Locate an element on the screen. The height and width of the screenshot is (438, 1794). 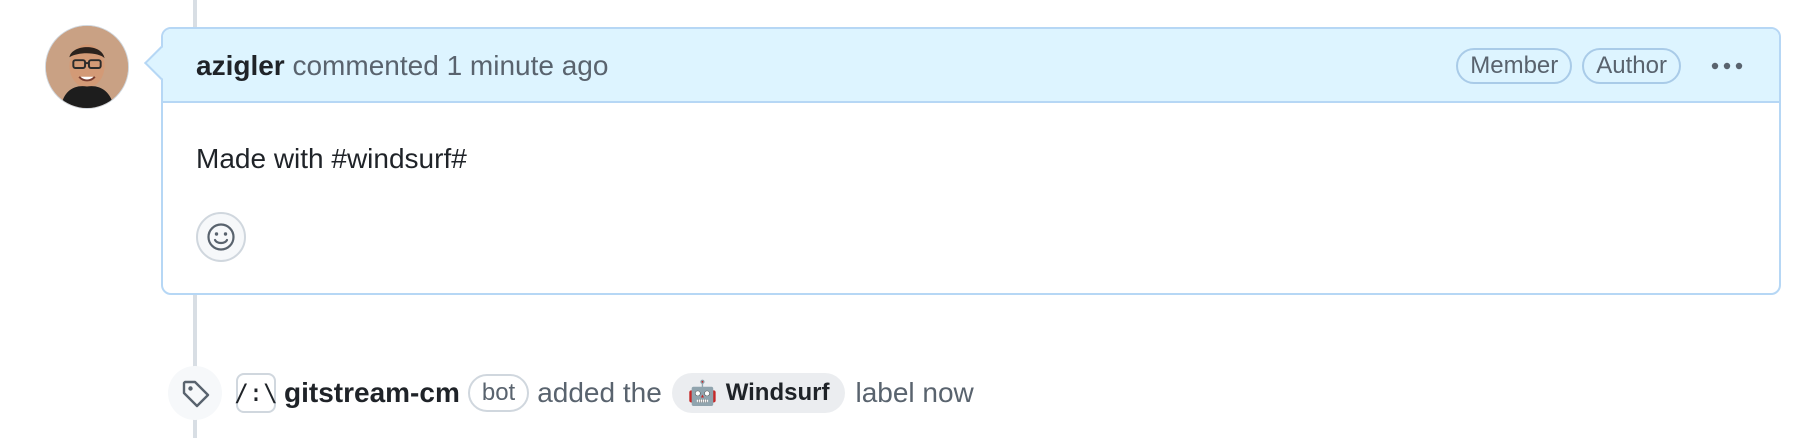
member-badge: Member is located at coordinates (1514, 66).